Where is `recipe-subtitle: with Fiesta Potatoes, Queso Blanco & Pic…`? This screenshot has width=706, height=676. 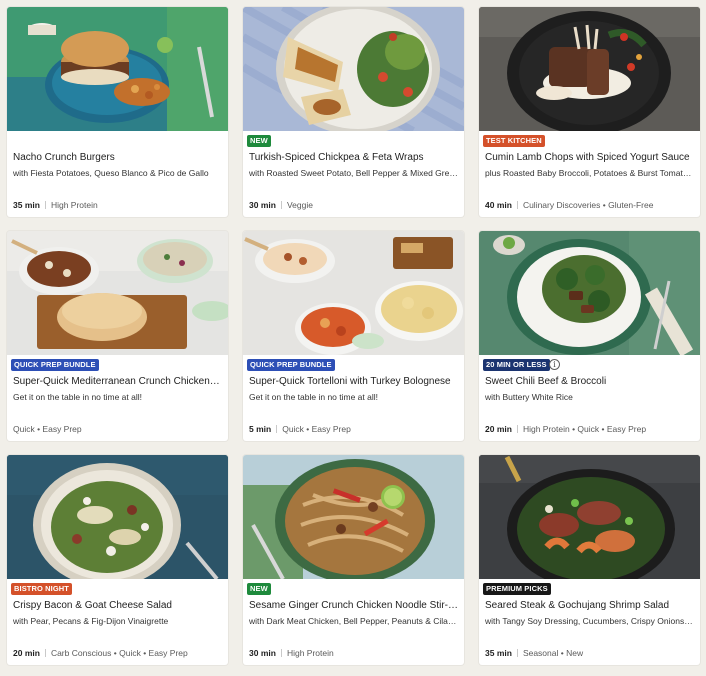 recipe-subtitle: with Fiesta Potatoes, Queso Blanco & Pic… is located at coordinates (111, 173).